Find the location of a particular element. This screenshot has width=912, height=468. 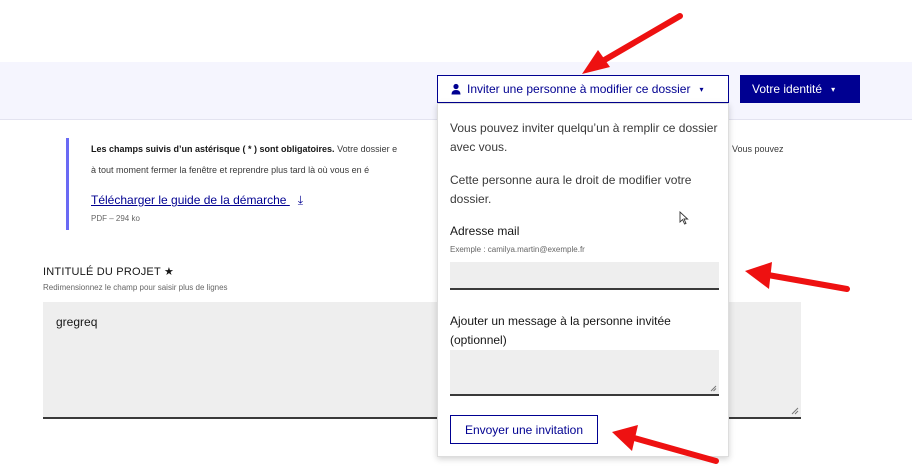

download-icon: ⤓ is located at coordinates (300, 200).